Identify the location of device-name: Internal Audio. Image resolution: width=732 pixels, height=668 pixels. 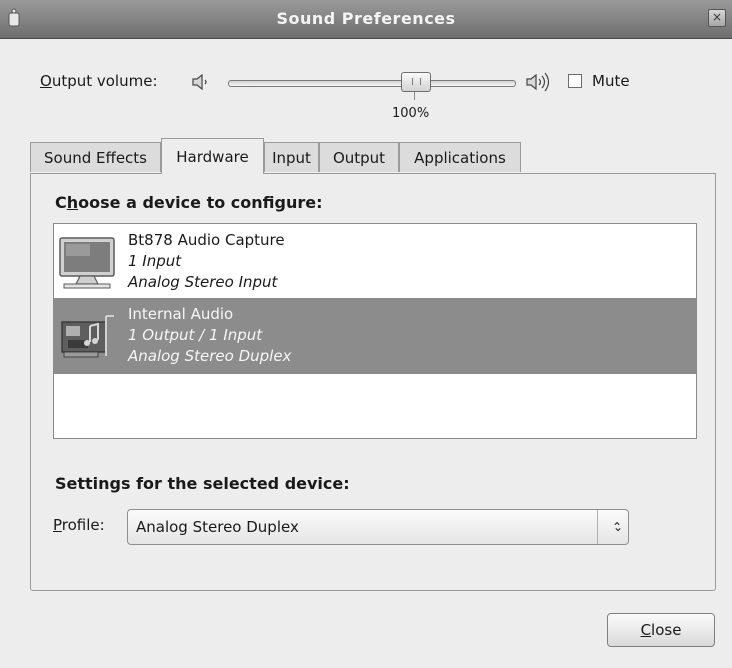
(181, 314).